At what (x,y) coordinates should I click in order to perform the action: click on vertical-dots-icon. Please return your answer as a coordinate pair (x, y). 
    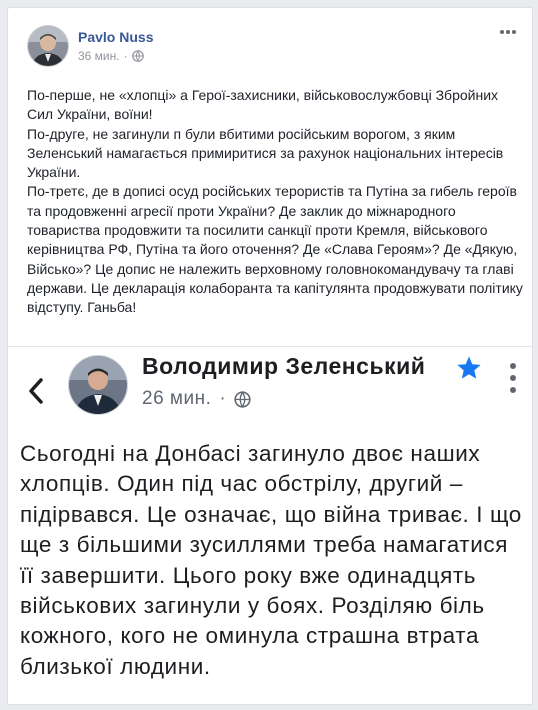
    Looking at the image, I should click on (513, 378).